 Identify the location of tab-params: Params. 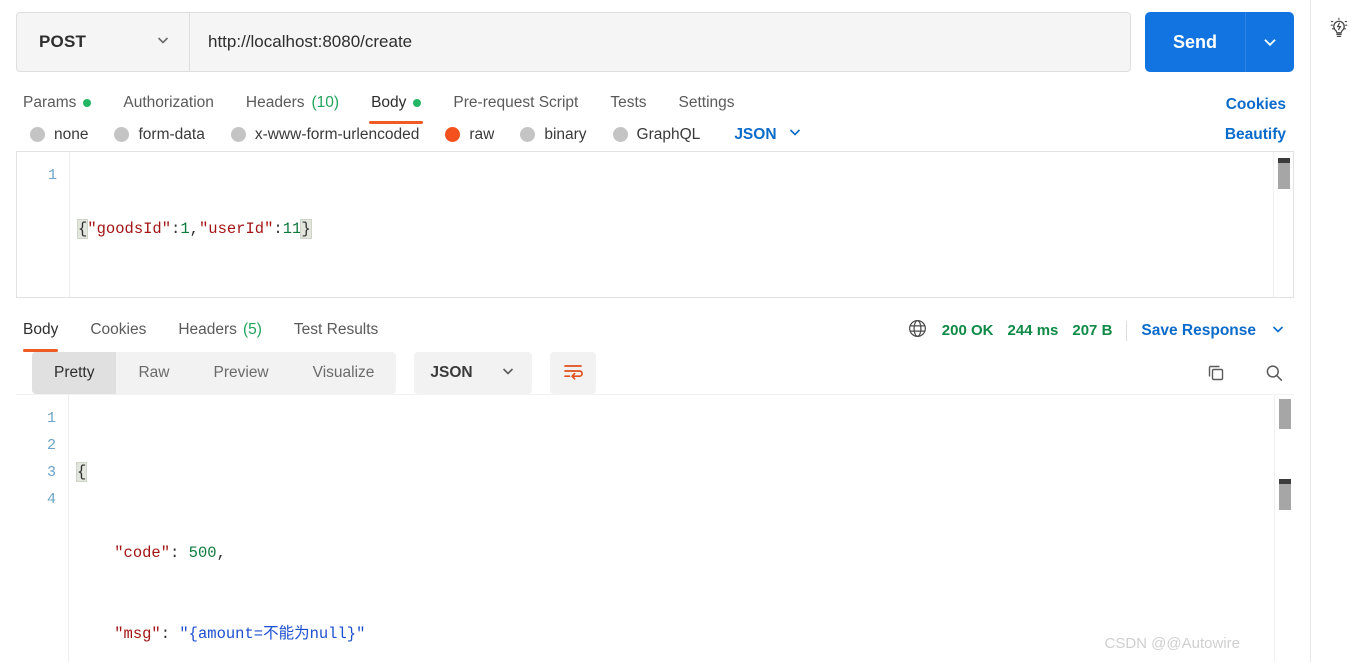
(61, 103).